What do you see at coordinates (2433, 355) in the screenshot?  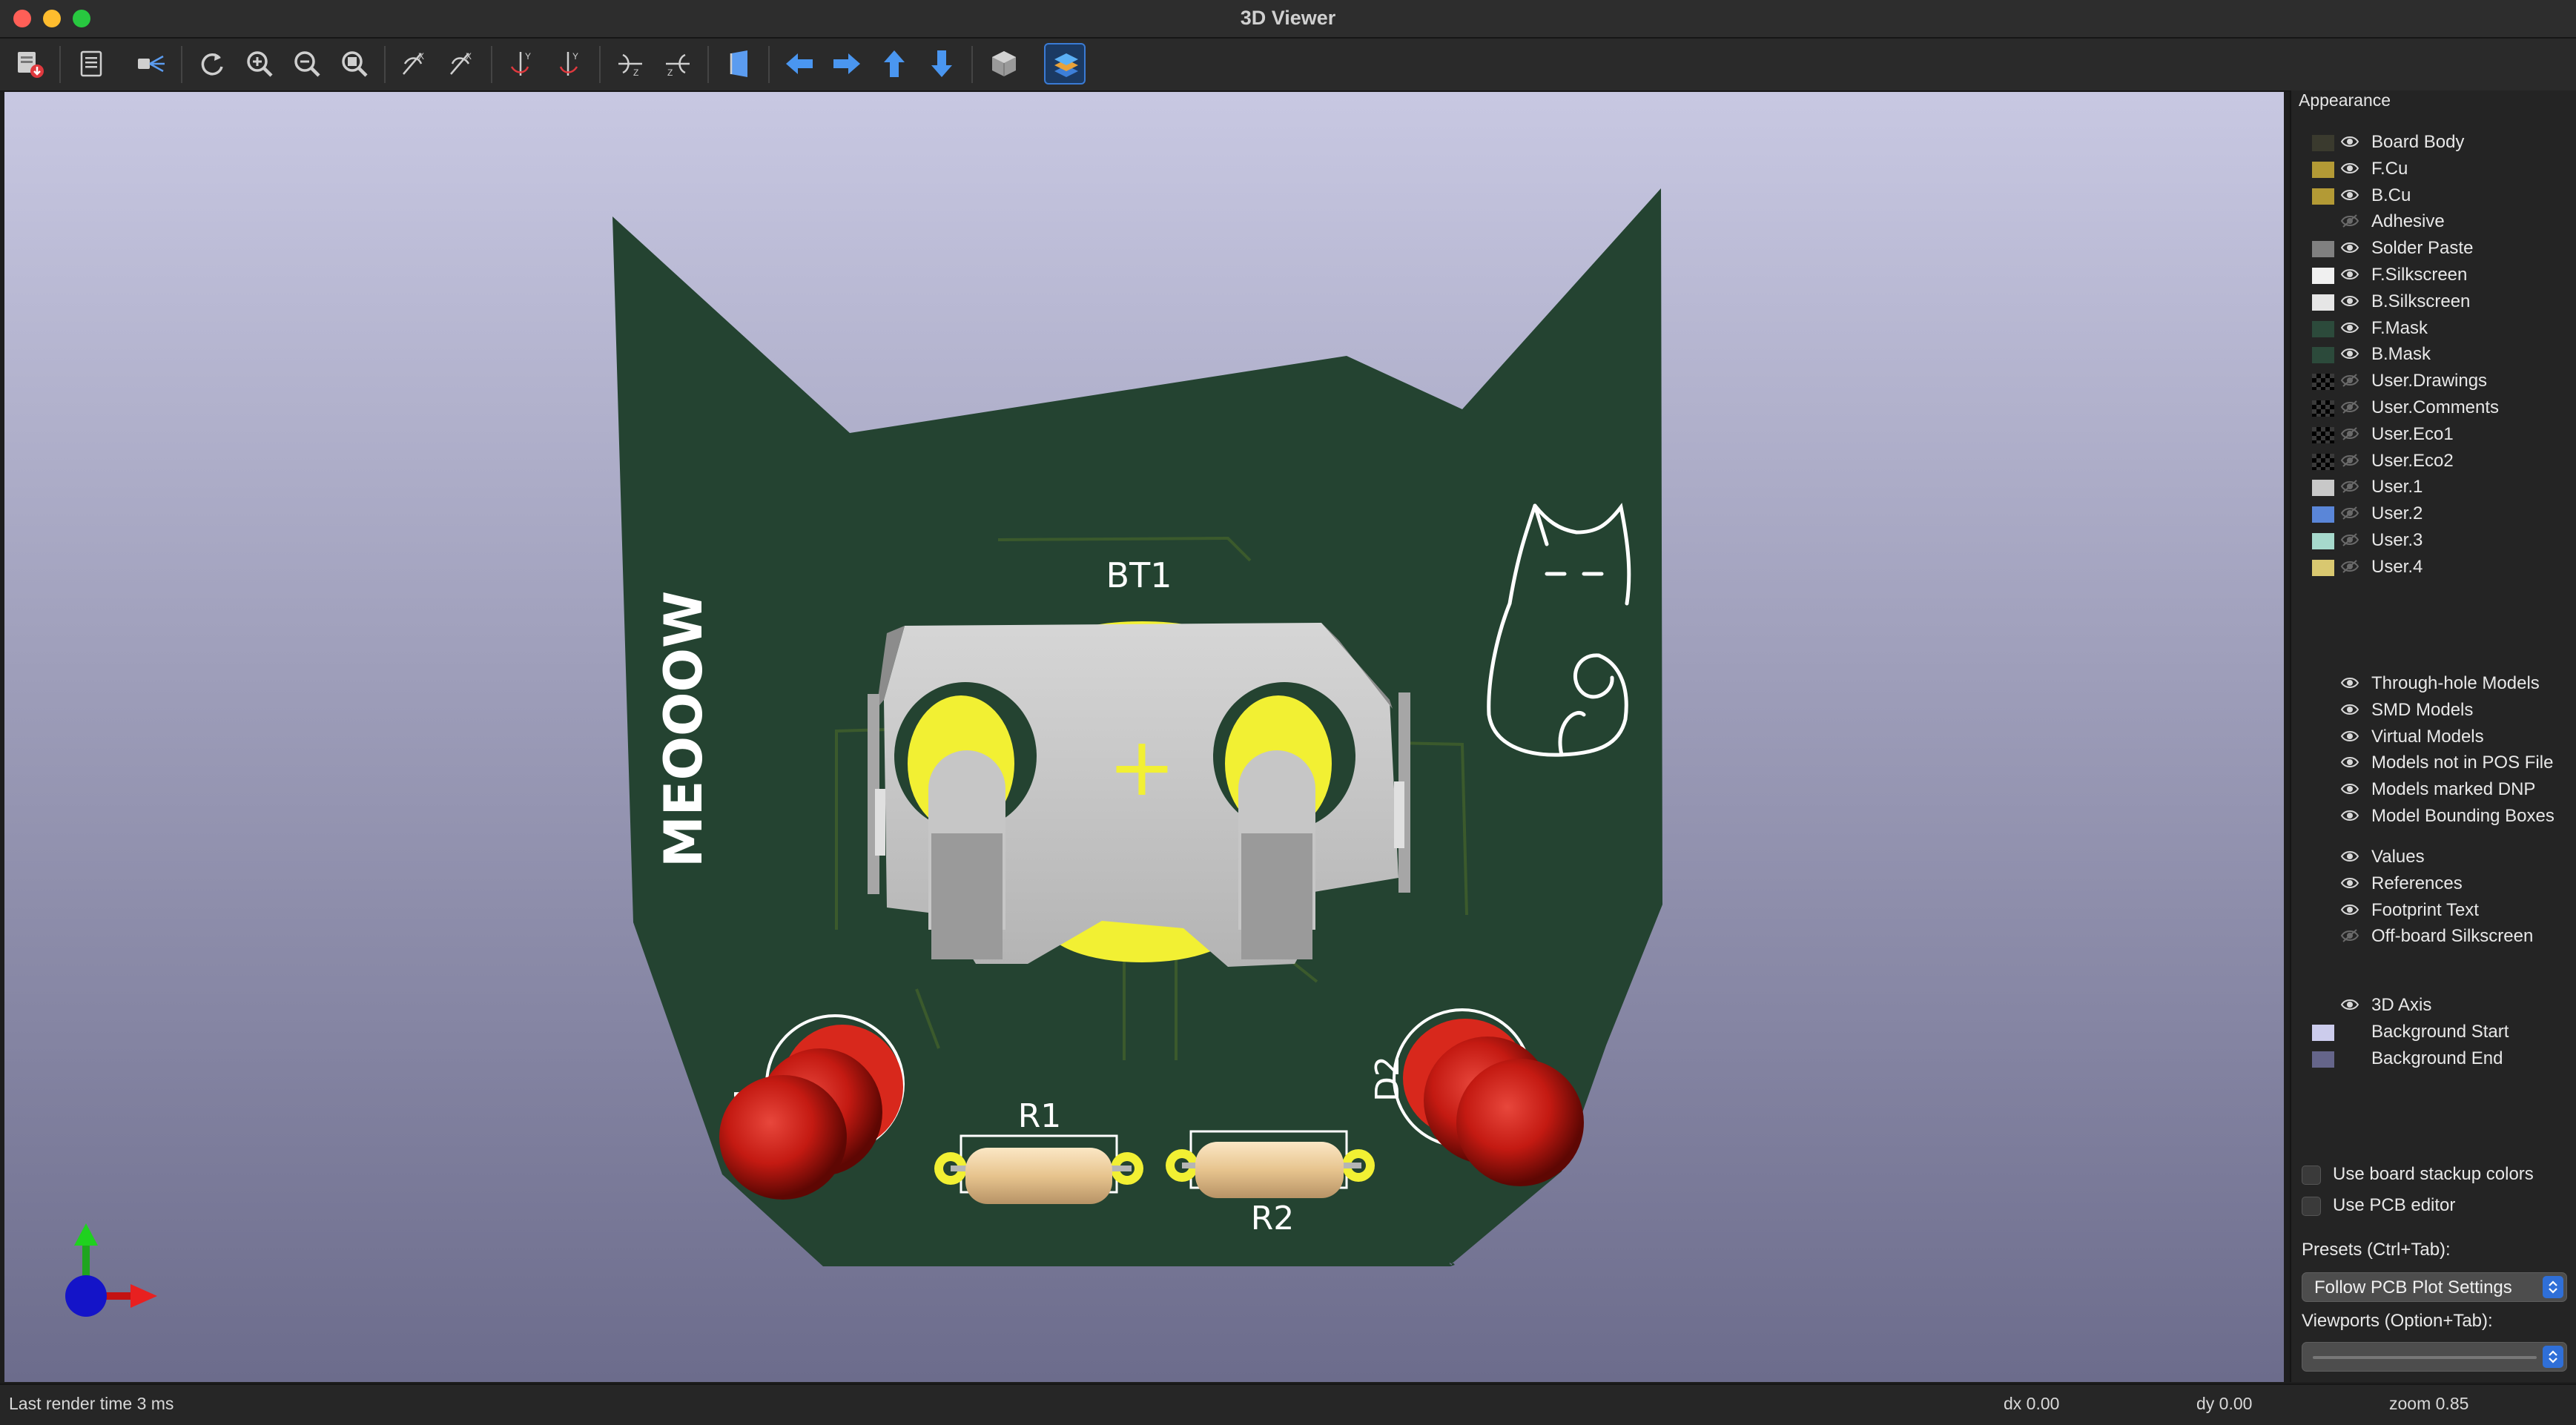 I see `layer-row-b-mask: B.Mask` at bounding box center [2433, 355].